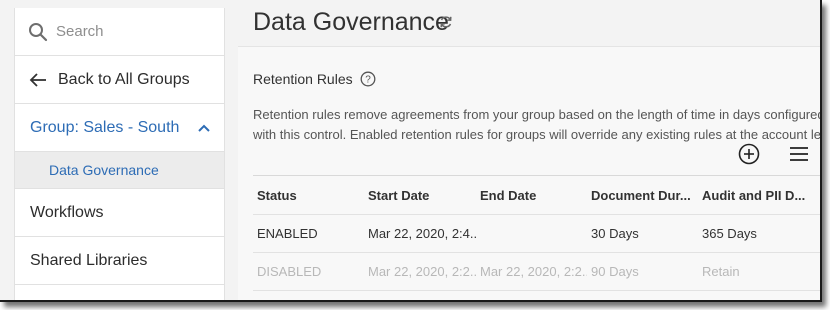  I want to click on help-circle-icon: ?, so click(368, 79).